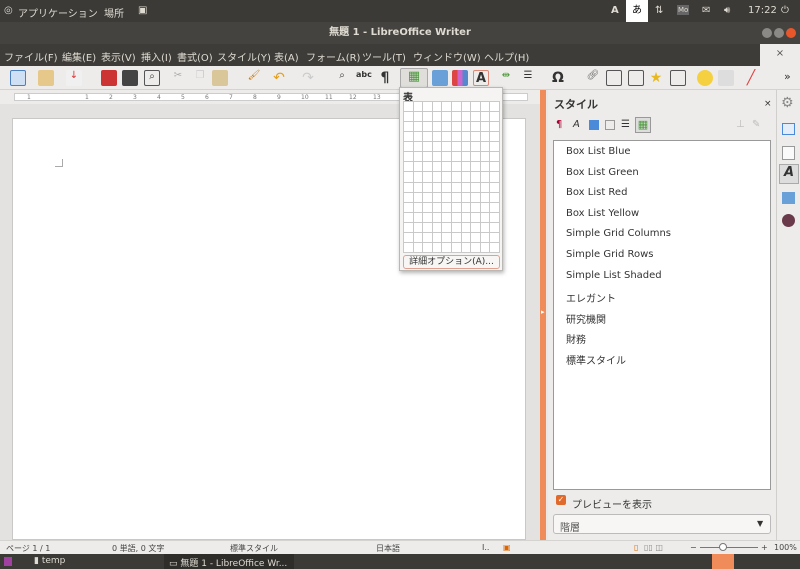  I want to click on style-list-item: 研究機関, so click(586, 318).